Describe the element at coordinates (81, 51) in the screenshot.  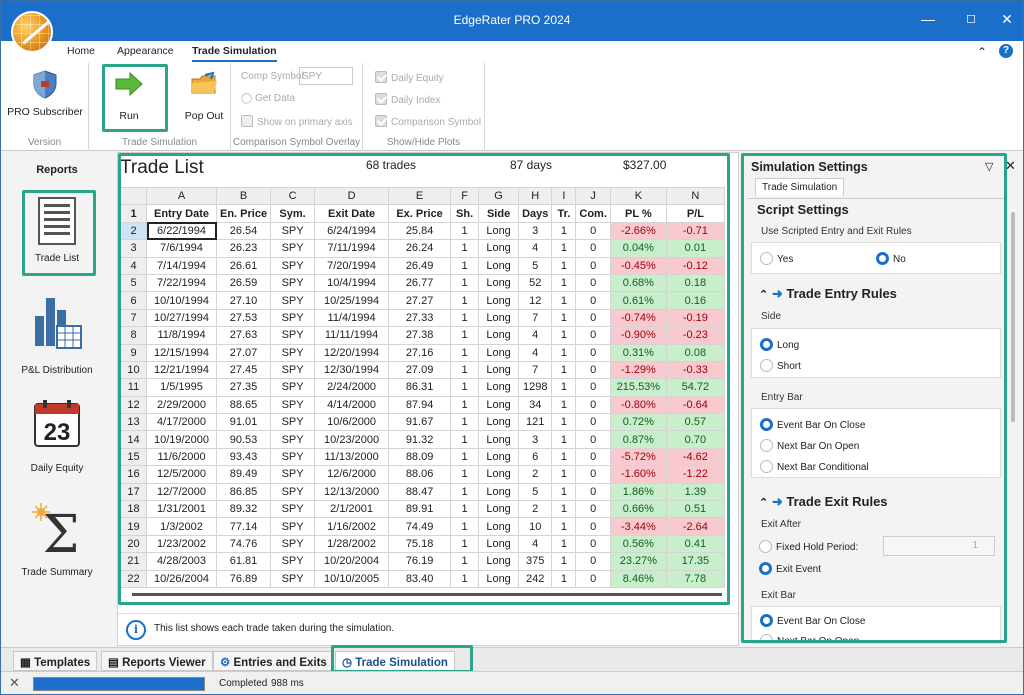
I see `menu-home: Home` at that location.